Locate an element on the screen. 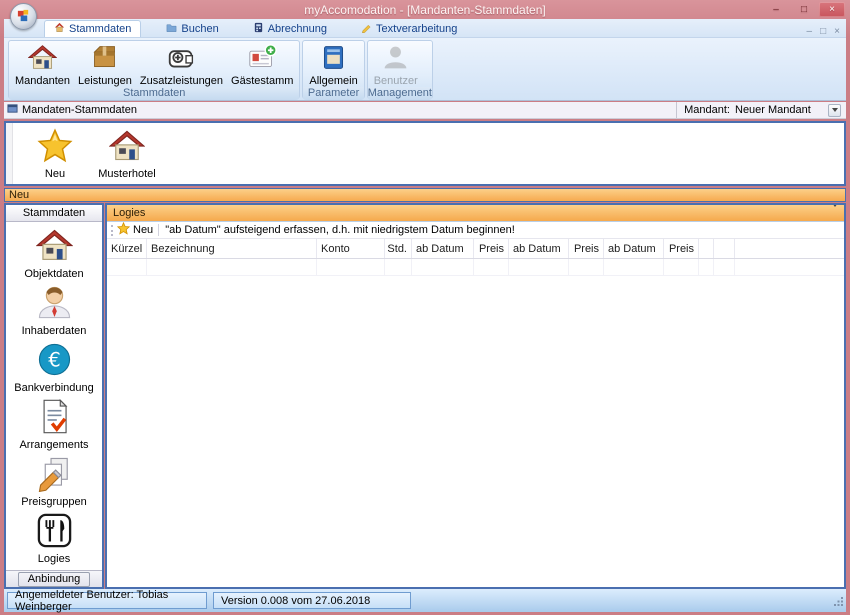  chevron-down-icon is located at coordinates (835, 212).